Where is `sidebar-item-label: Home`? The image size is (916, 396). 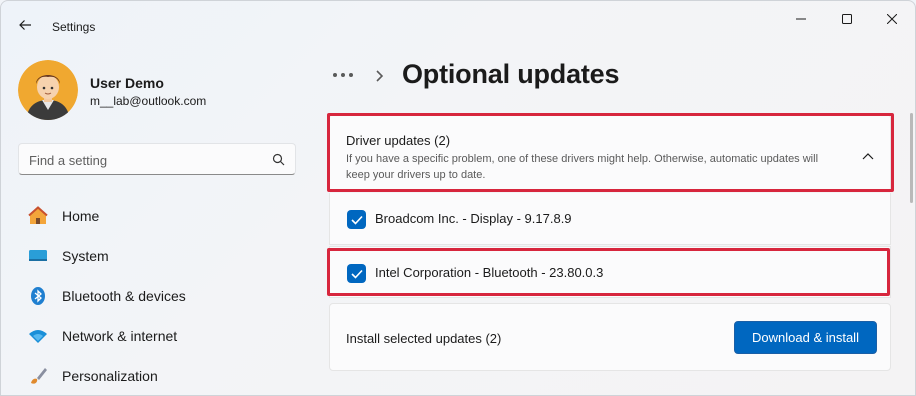
sidebar-item-label: Home is located at coordinates (81, 216).